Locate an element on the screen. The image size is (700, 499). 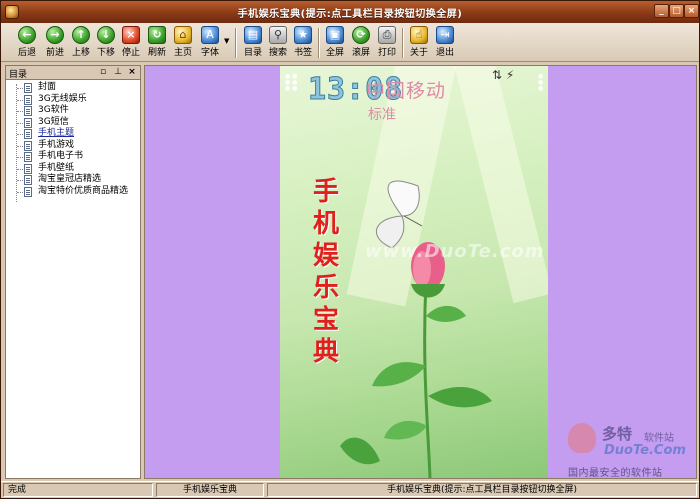
stop-button: × 停止 is located at coordinates (131, 42).